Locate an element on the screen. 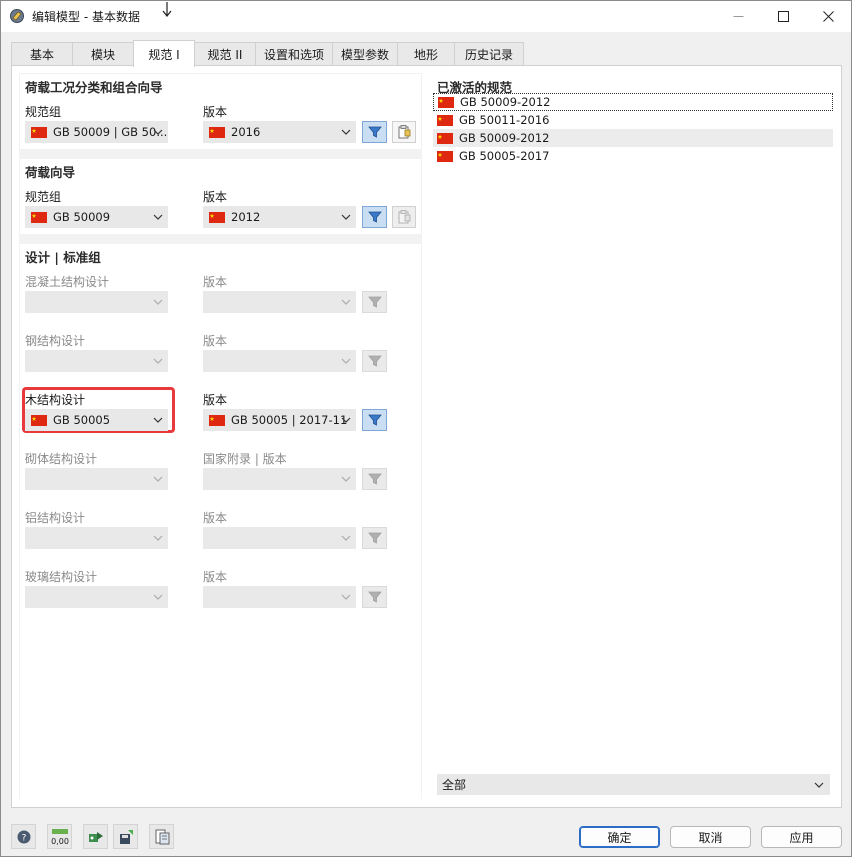 This screenshot has width=852, height=857. maximize-icon is located at coordinates (783, 16).